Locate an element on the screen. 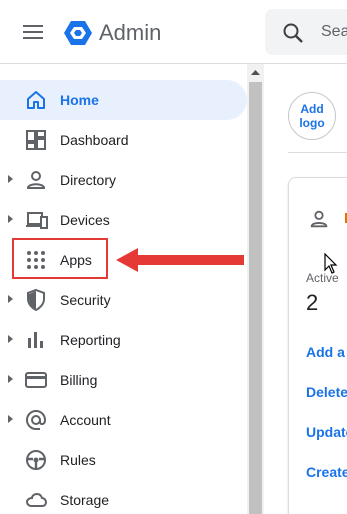 Image resolution: width=347 pixels, height=514 pixels. admin-logo-icon is located at coordinates (78, 33).